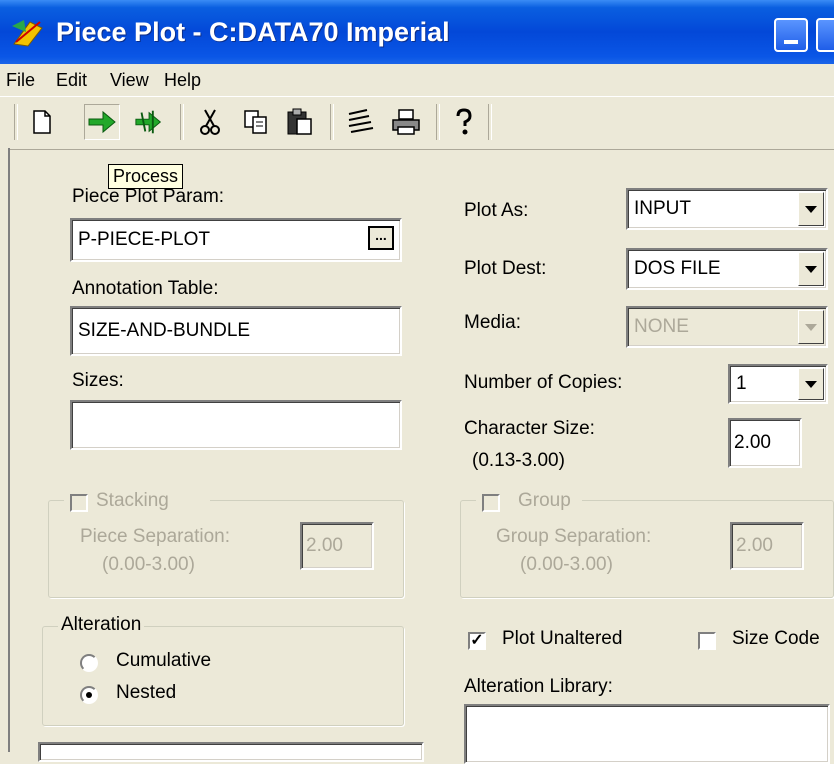  I want to click on plot-unaltered-checkbox: ✓, so click(477, 641).